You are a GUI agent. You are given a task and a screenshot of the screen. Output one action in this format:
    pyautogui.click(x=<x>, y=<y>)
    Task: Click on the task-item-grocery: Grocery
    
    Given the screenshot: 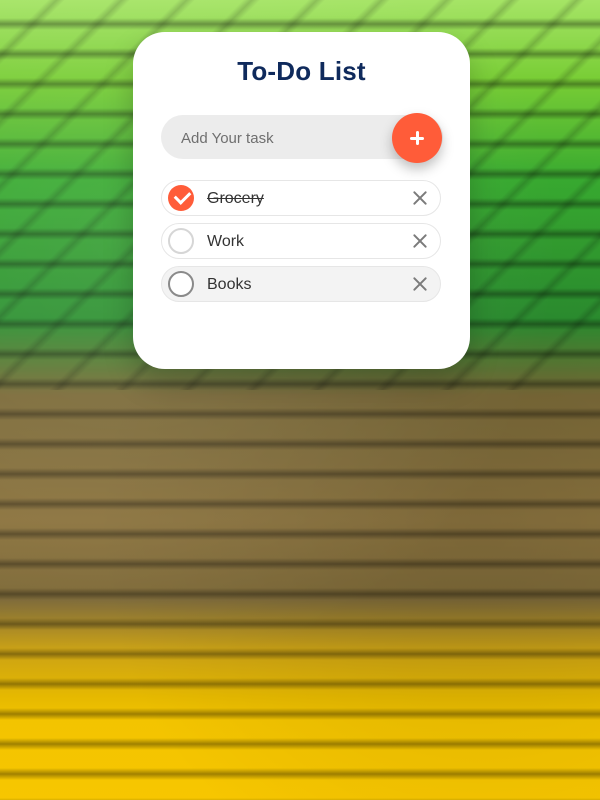 What is the action you would take?
    pyautogui.click(x=301, y=198)
    